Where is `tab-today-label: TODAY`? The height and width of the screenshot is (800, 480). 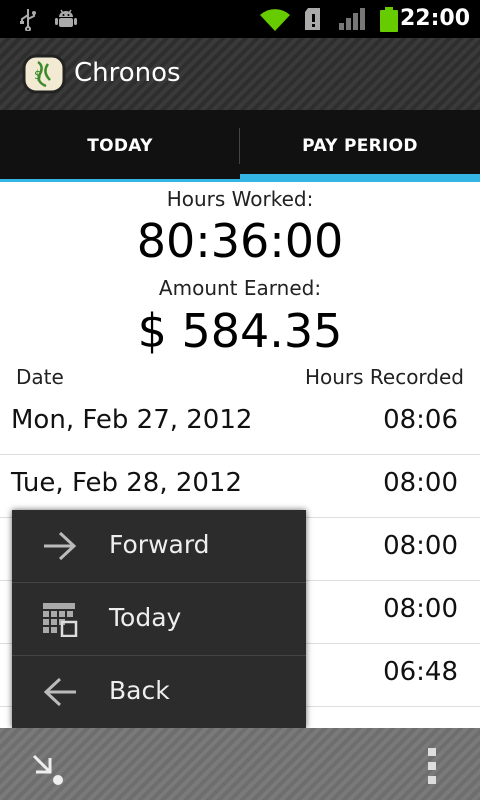 tab-today-label: TODAY is located at coordinates (120, 146).